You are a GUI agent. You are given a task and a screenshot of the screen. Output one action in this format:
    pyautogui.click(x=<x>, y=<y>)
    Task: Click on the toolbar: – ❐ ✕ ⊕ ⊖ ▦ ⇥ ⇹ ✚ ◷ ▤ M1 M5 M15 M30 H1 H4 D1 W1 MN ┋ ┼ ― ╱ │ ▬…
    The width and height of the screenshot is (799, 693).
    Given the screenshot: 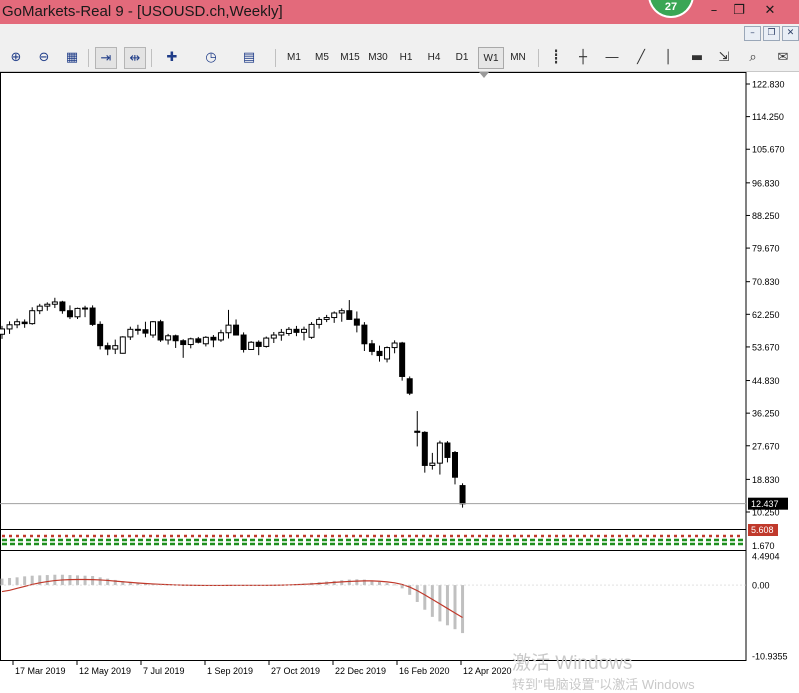 What is the action you would take?
    pyautogui.click(x=399, y=48)
    